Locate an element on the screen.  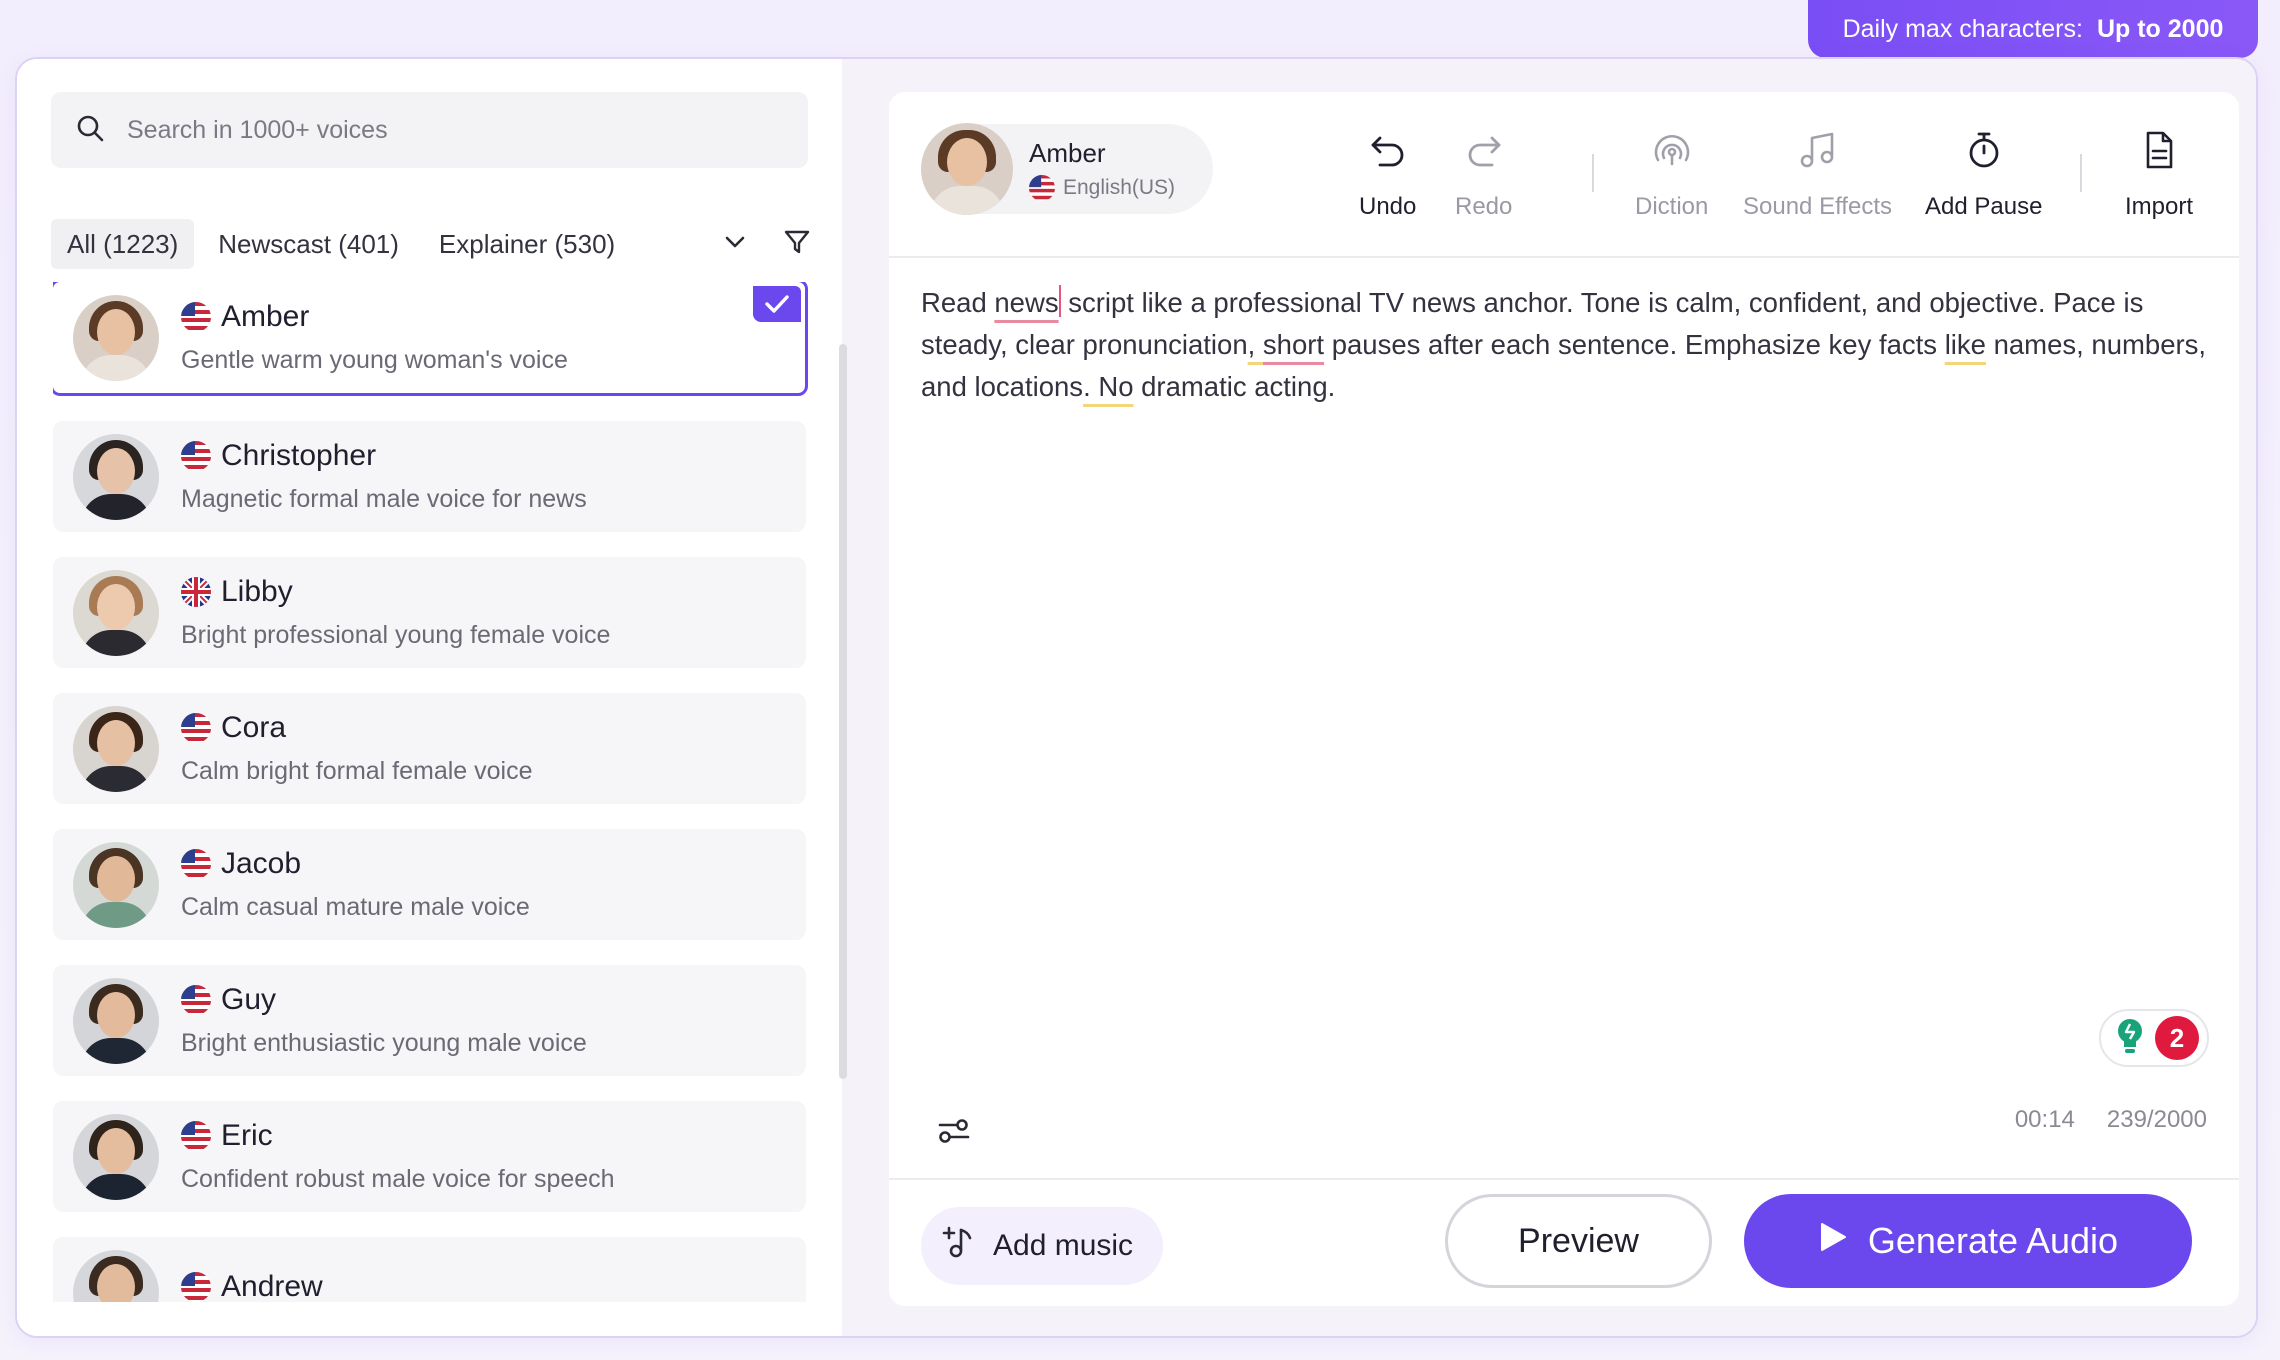
search-input is located at coordinates (437, 130).